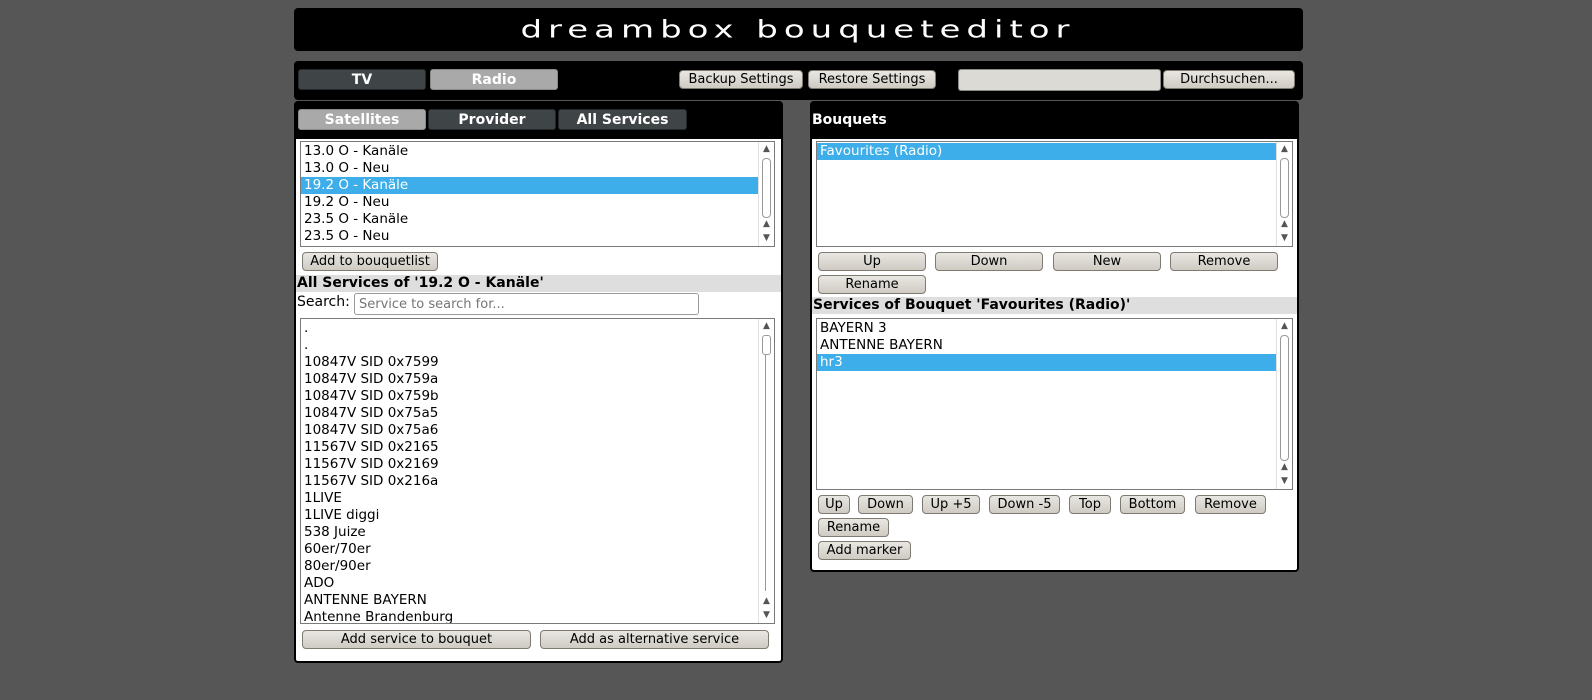 This screenshot has width=1592, height=700. Describe the element at coordinates (537, 532) in the screenshot. I see `list-item: 538 Juize` at that location.